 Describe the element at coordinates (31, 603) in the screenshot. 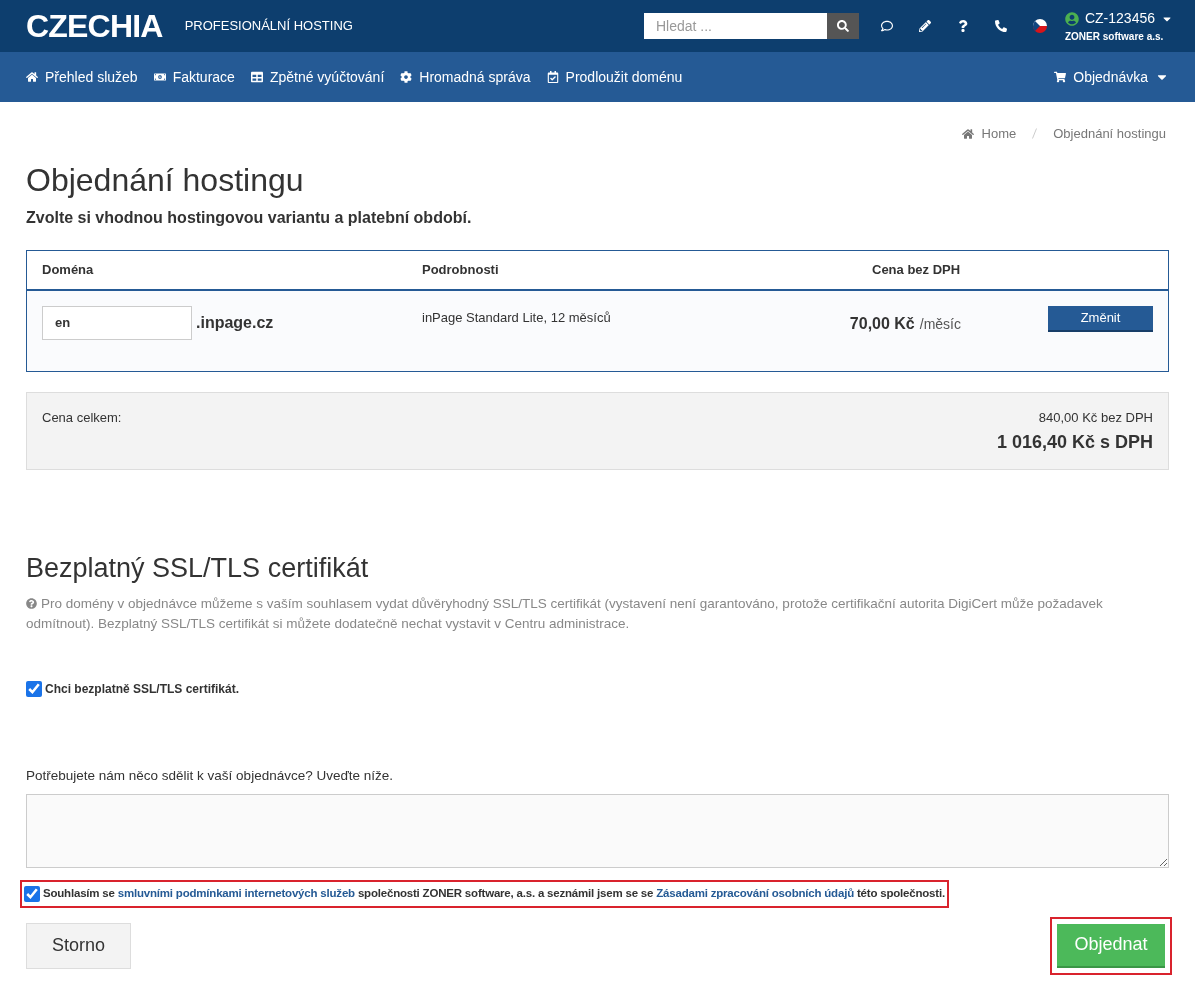

I see `question-icon` at that location.